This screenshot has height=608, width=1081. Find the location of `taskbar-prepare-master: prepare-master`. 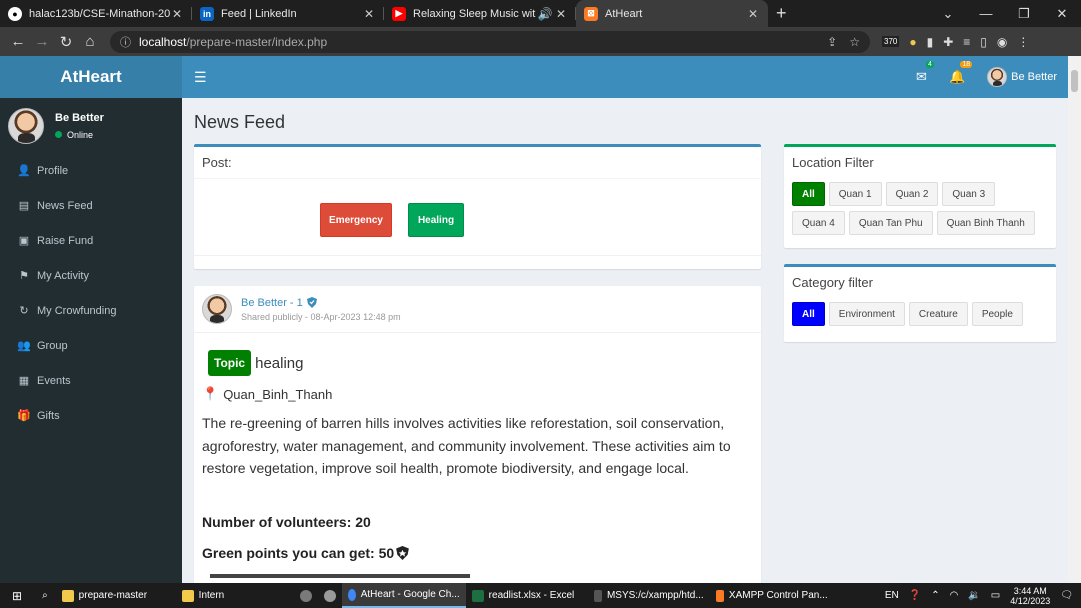

taskbar-prepare-master: prepare-master is located at coordinates (116, 595).